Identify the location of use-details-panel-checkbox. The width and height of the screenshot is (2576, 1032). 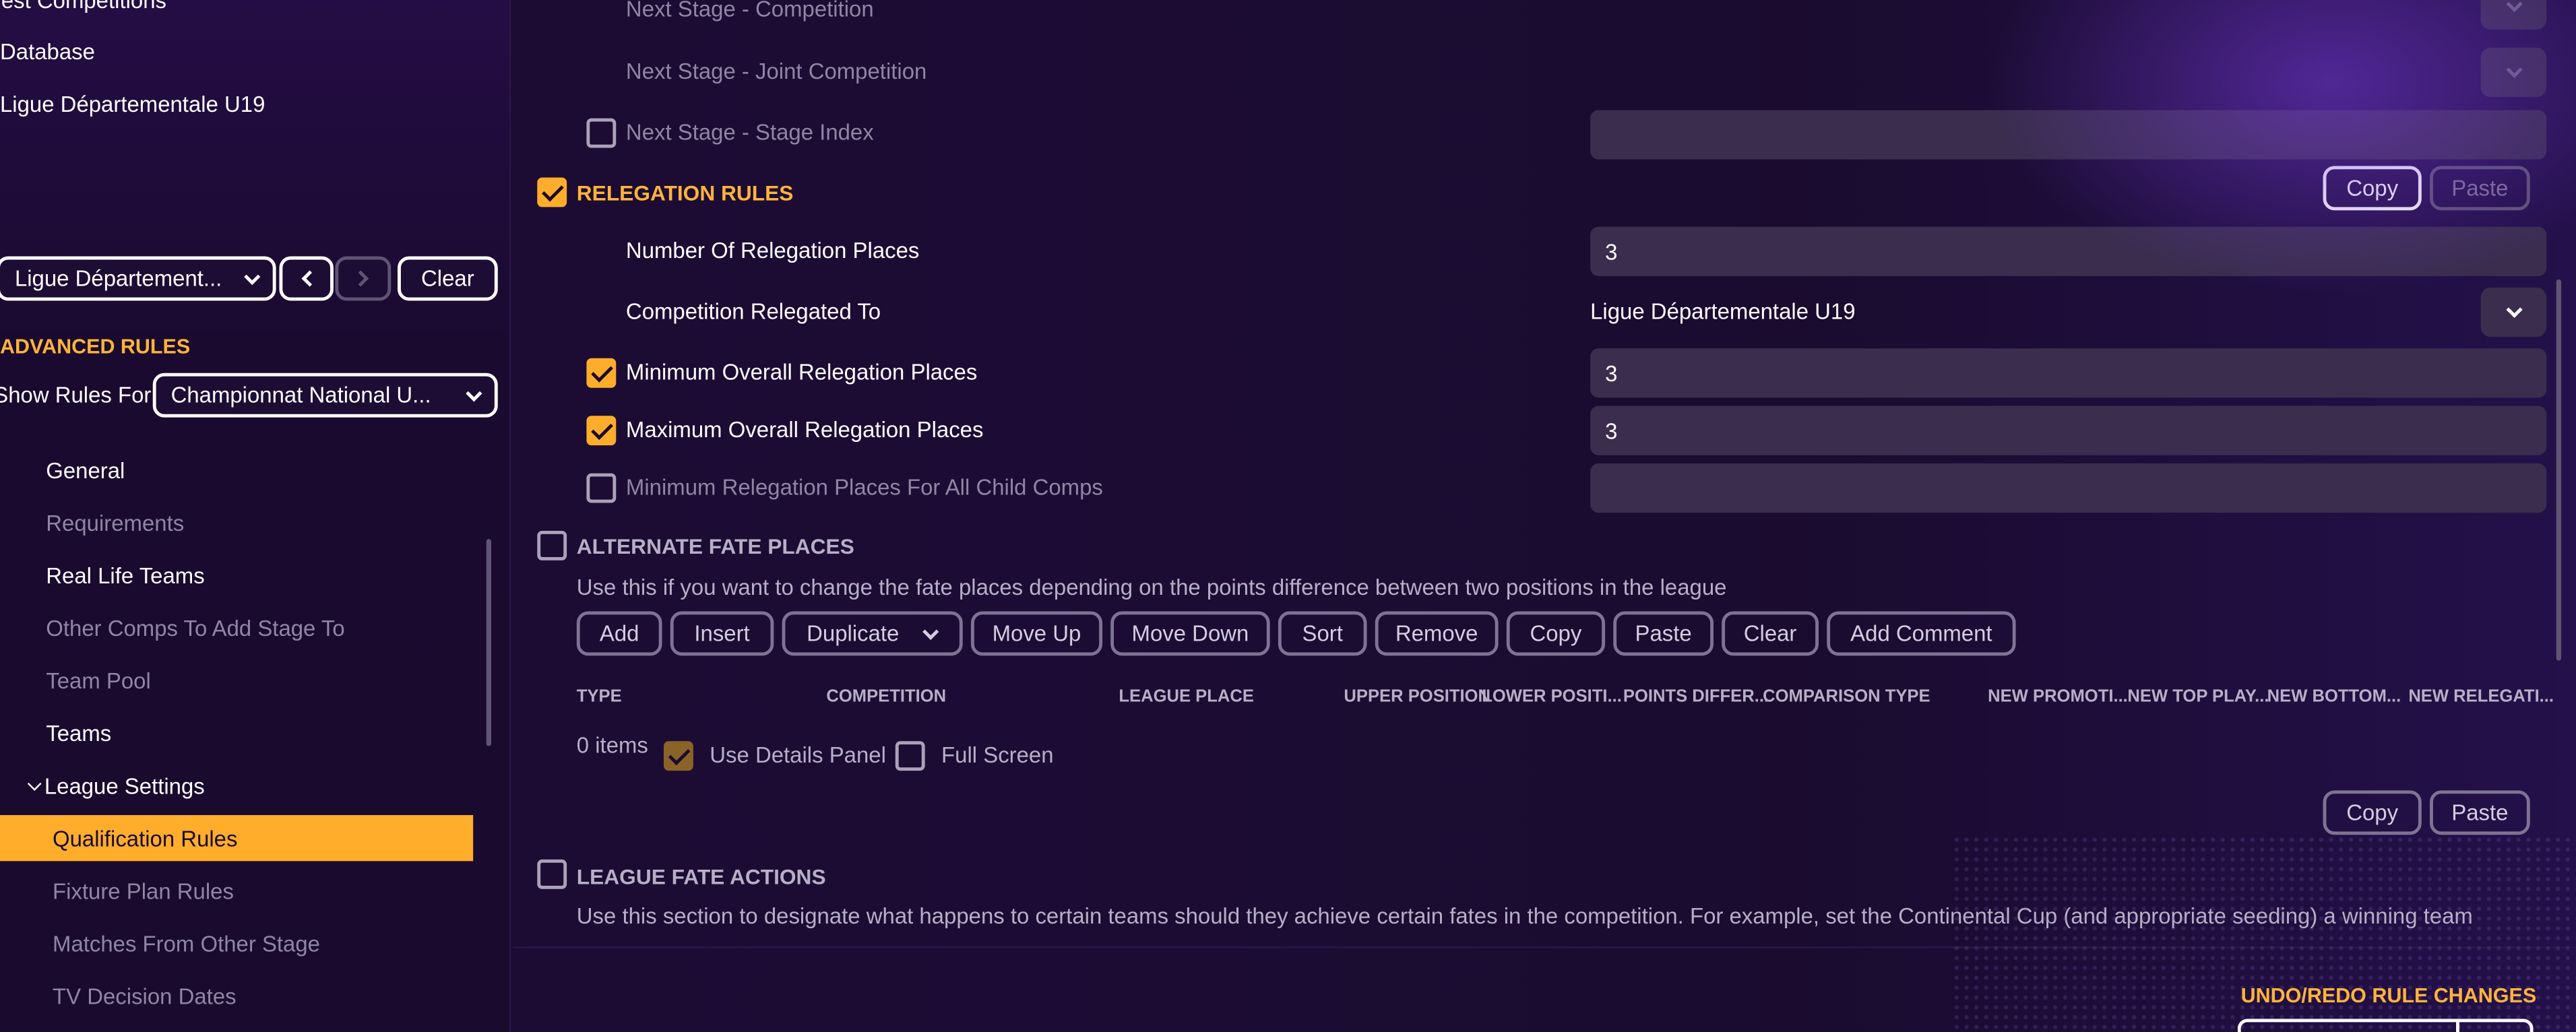
(678, 756).